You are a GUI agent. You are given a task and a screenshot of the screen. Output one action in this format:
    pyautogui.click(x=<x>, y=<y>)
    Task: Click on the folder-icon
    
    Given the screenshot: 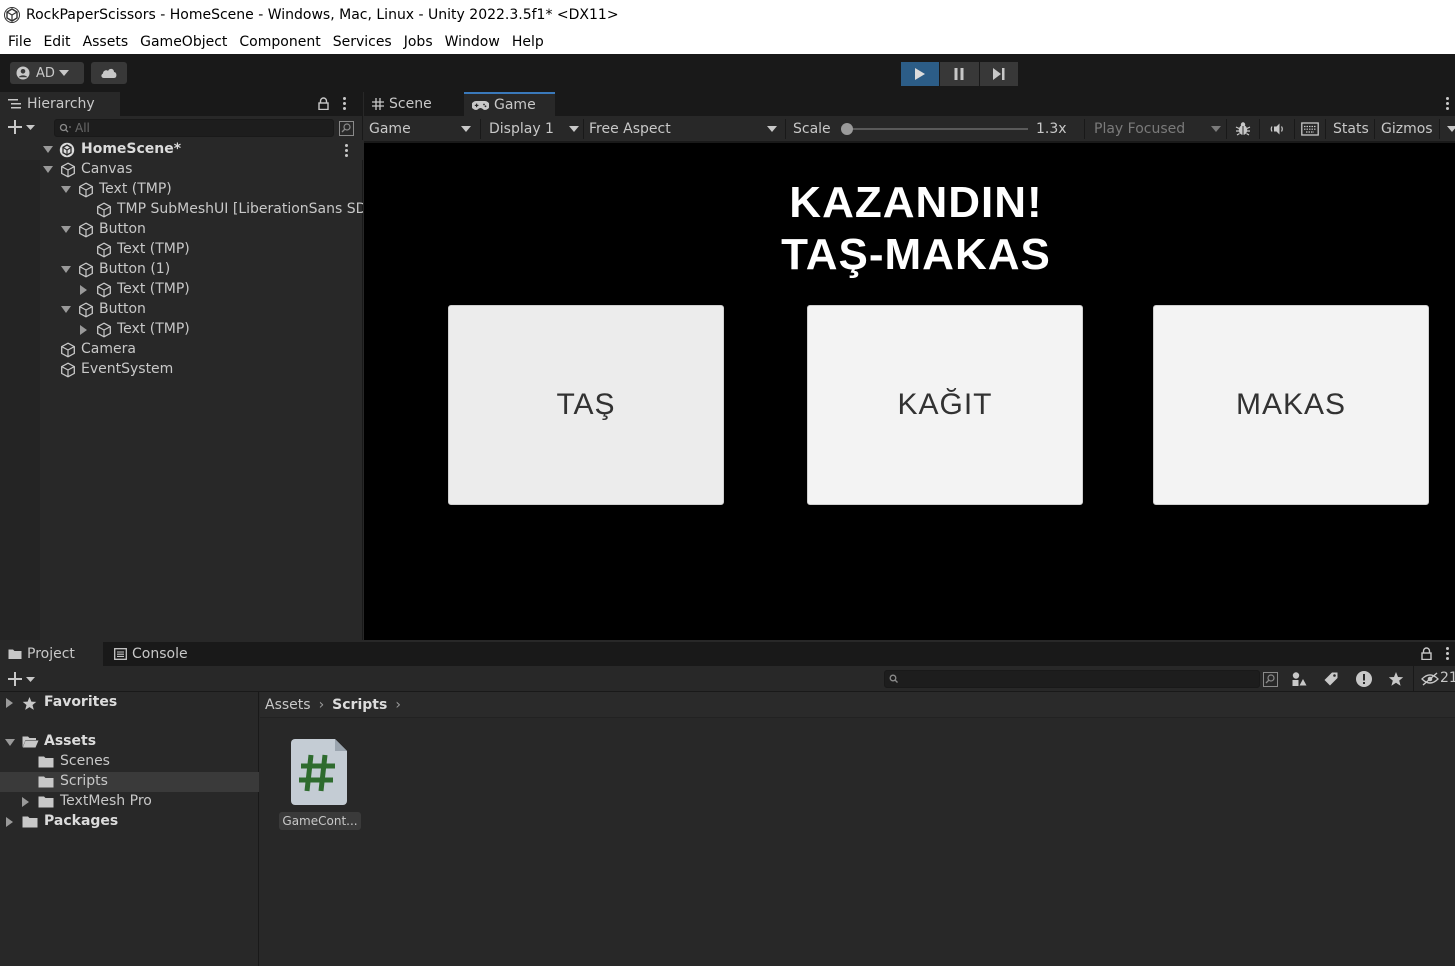 What is the action you would take?
    pyautogui.click(x=15, y=654)
    